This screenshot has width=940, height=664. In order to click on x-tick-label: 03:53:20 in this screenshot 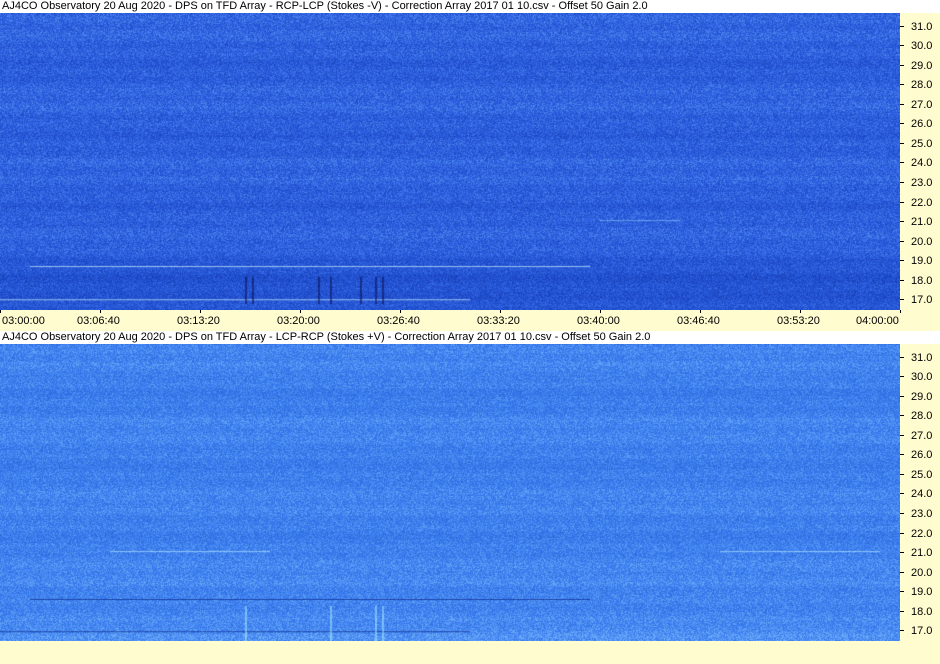, I will do `click(798, 321)`.